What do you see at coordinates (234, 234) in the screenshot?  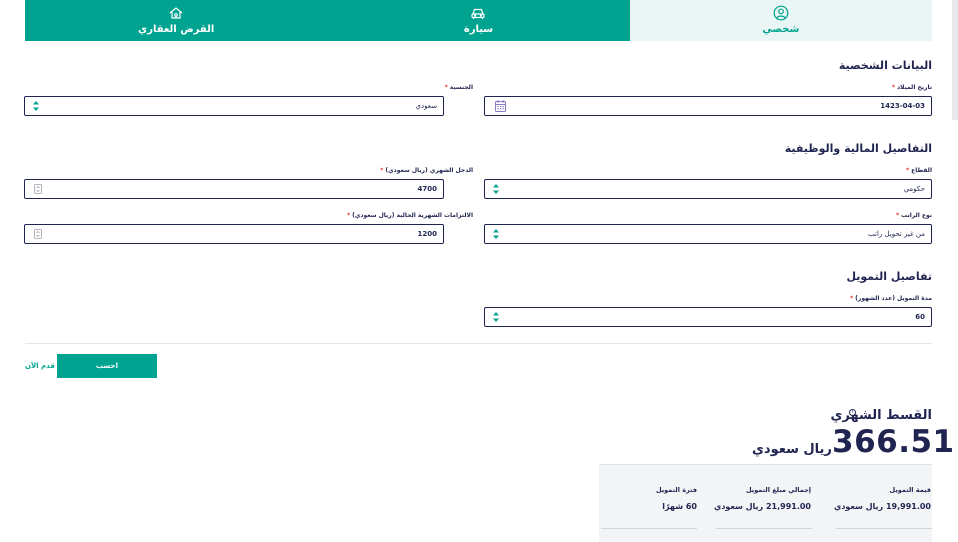 I see `obligations-input: 1200` at bounding box center [234, 234].